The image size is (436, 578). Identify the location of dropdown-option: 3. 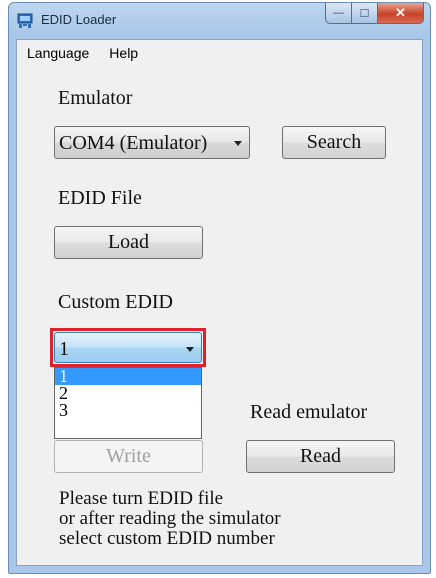
(128, 410).